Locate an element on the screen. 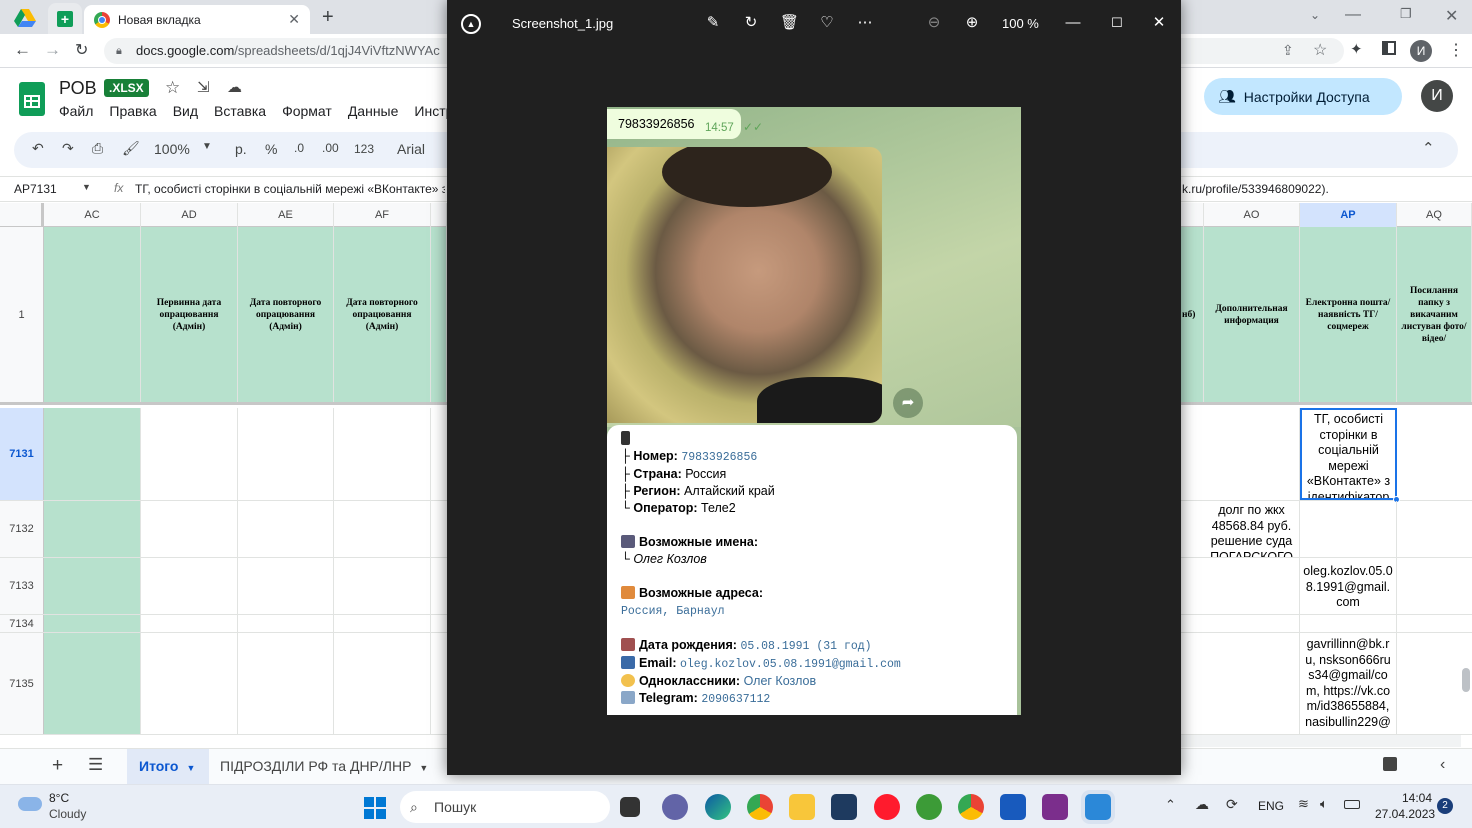 The width and height of the screenshot is (1472, 828). profile-avatar: И is located at coordinates (1421, 51).